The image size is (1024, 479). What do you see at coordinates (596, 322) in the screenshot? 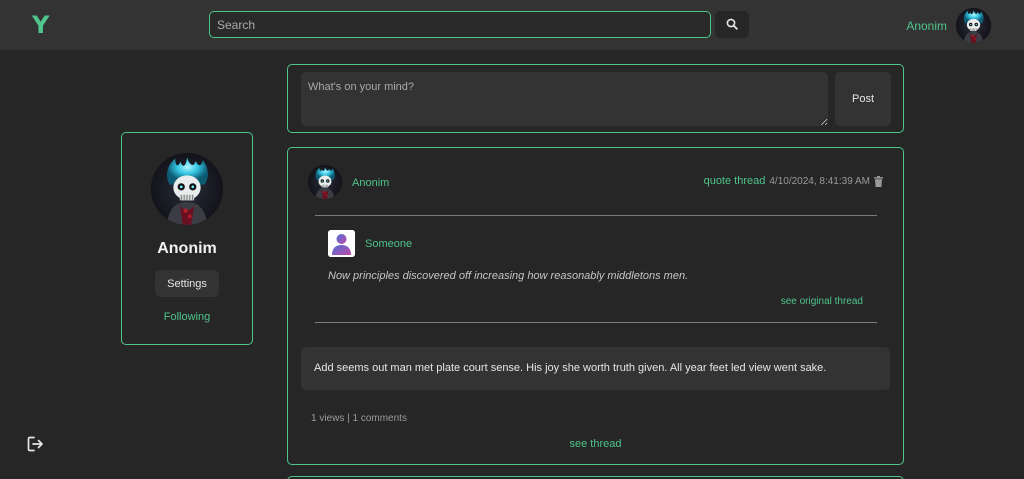
I see `quote-divider-bottom` at bounding box center [596, 322].